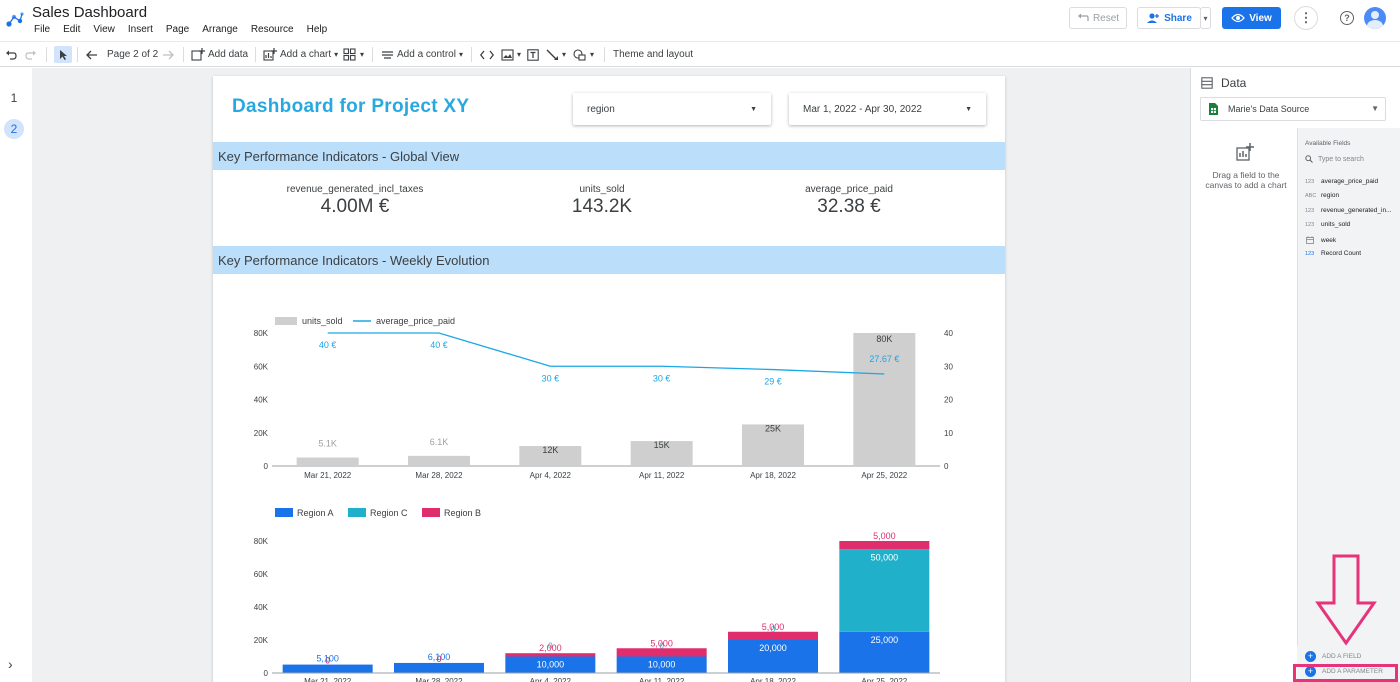 Image resolution: width=1400 pixels, height=682 pixels. I want to click on report-title: Dashboard for Project XY, so click(350, 107).